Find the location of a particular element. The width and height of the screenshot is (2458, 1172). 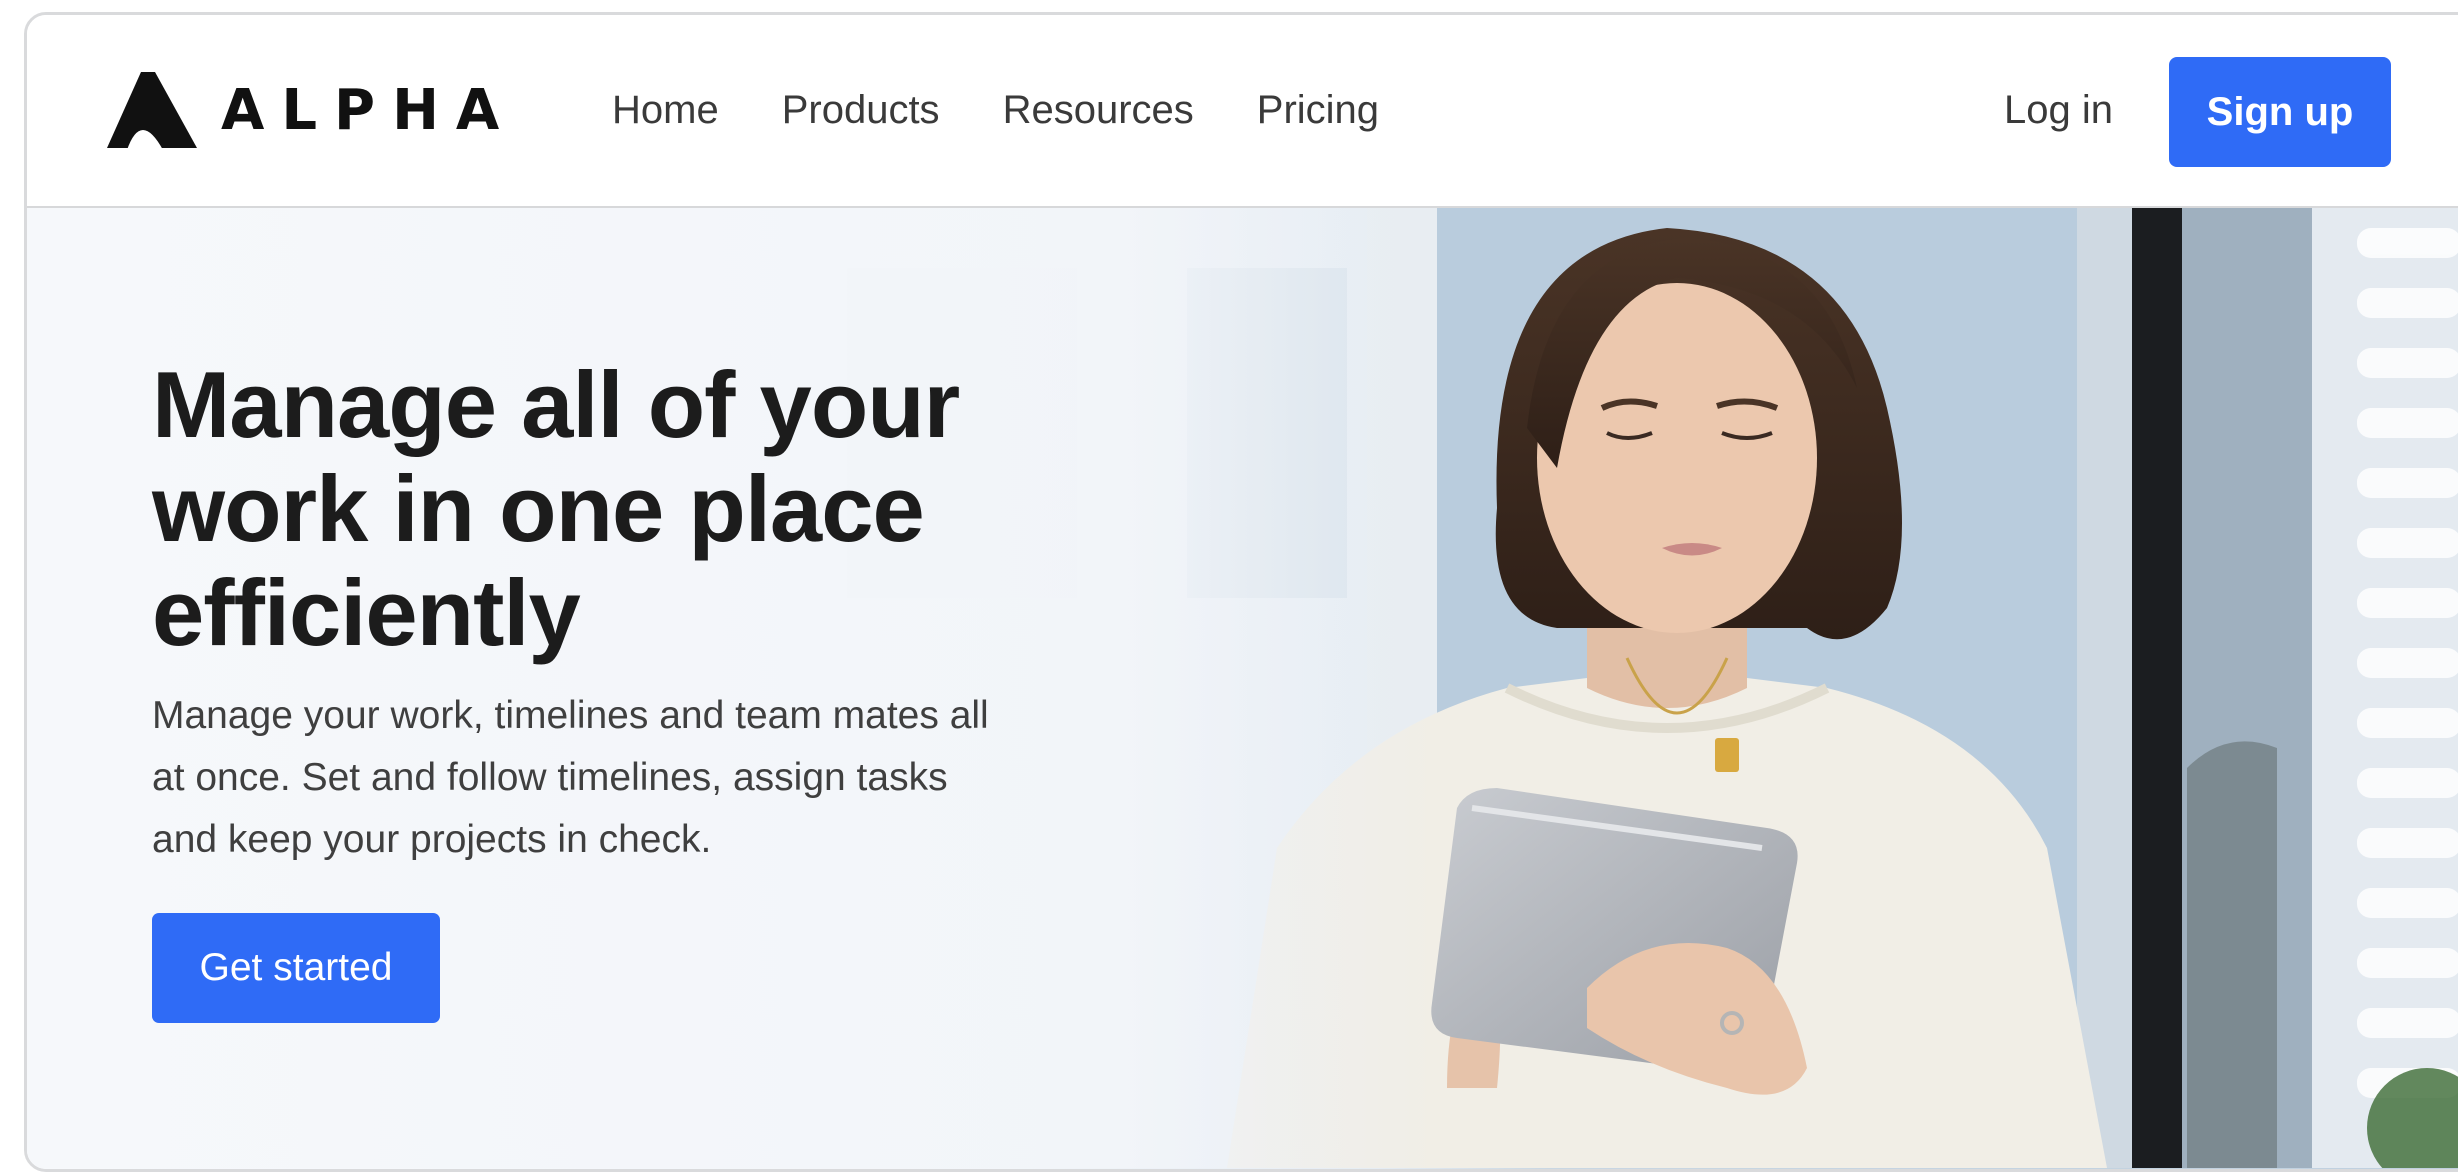

login-link: Log in is located at coordinates (2058, 110).